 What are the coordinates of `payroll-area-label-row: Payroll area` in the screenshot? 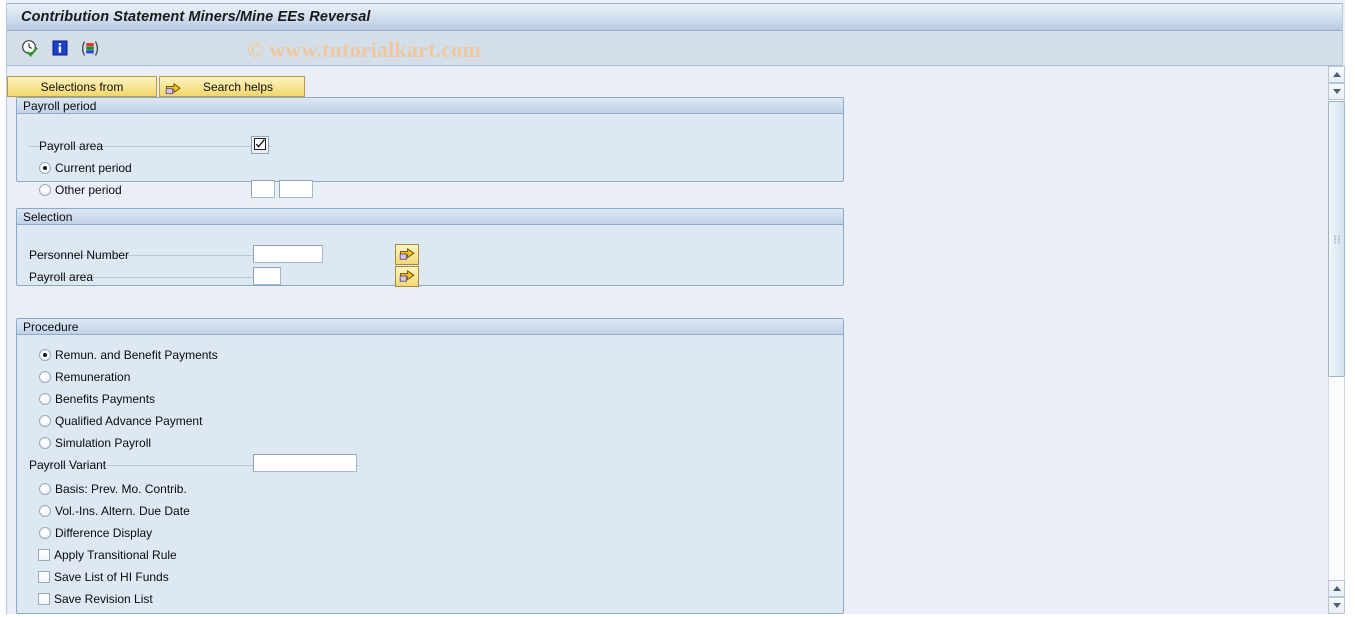 It's located at (71, 146).